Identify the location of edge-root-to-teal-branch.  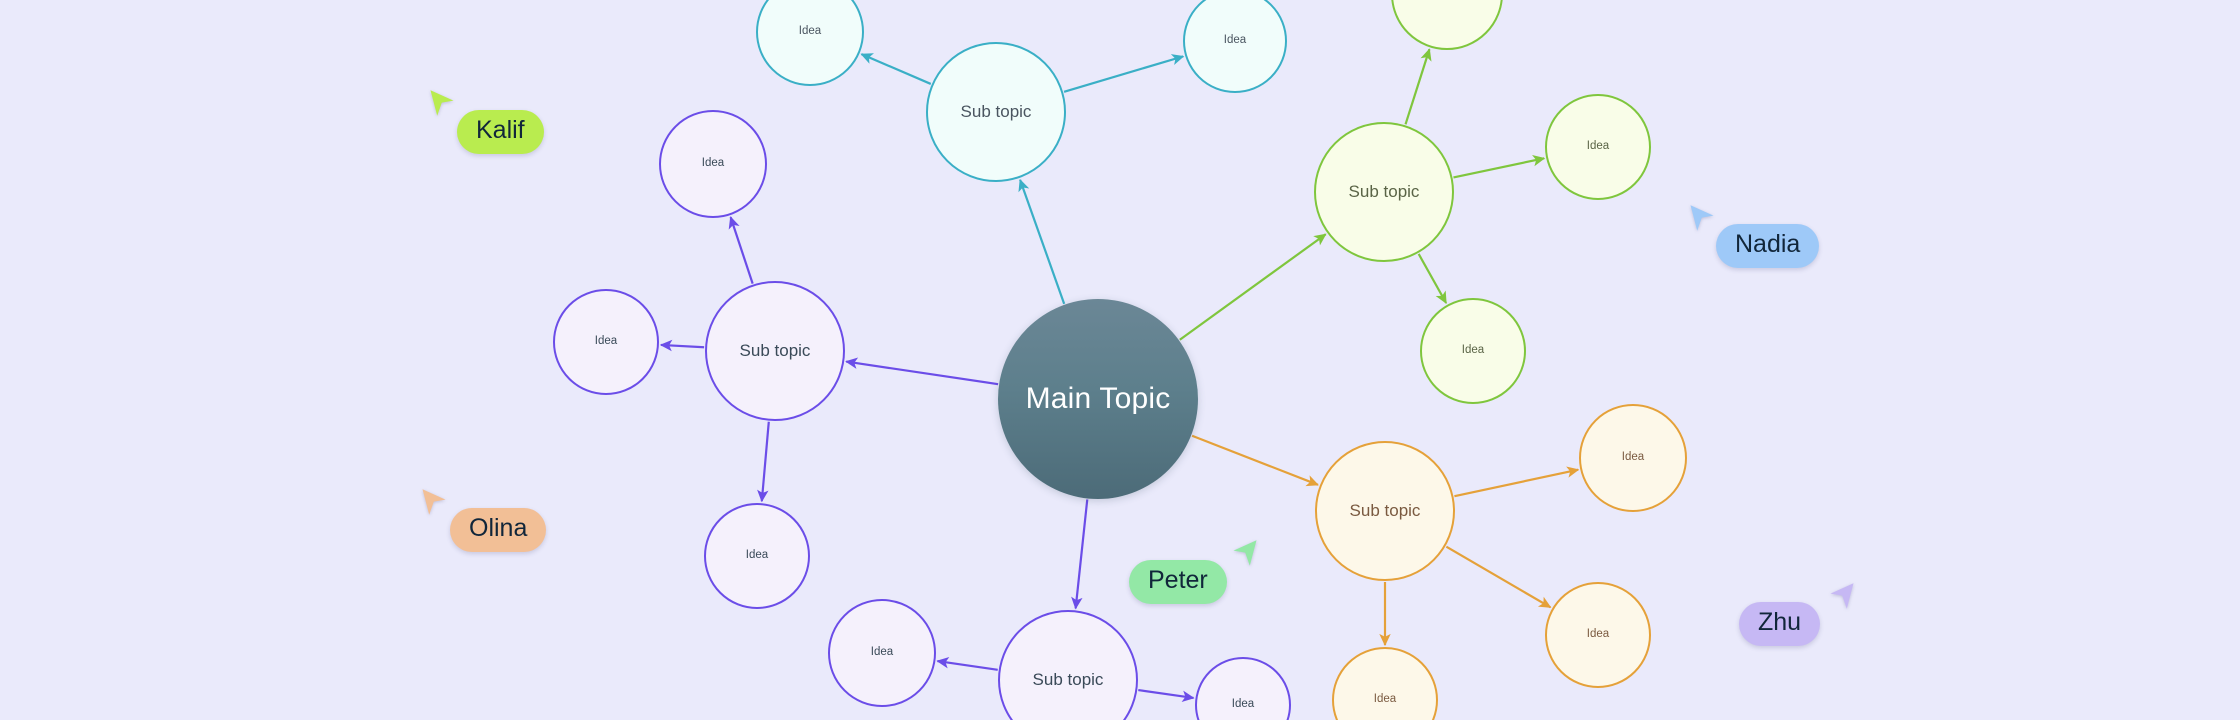
(1042, 241).